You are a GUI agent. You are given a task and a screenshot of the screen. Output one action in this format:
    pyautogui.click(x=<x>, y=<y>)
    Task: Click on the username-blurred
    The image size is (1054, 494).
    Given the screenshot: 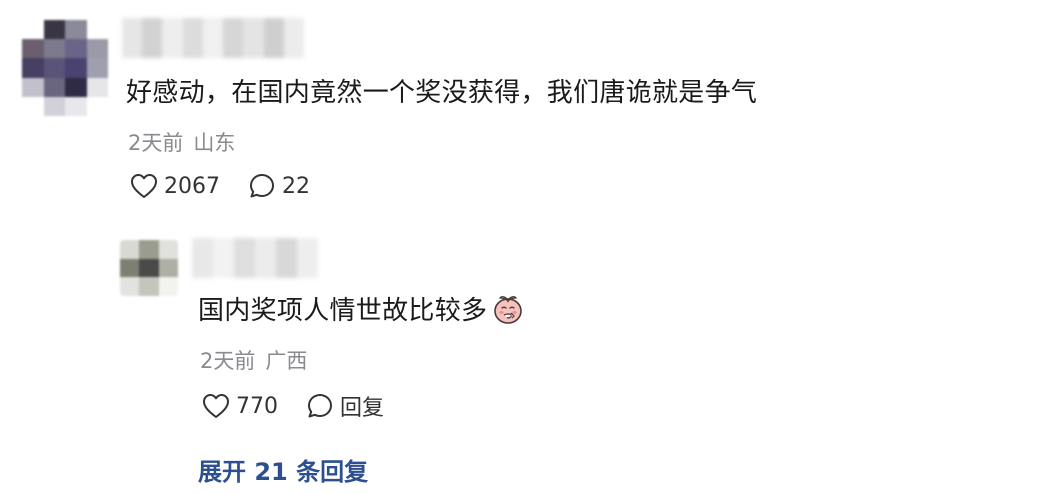 What is the action you would take?
    pyautogui.click(x=213, y=38)
    